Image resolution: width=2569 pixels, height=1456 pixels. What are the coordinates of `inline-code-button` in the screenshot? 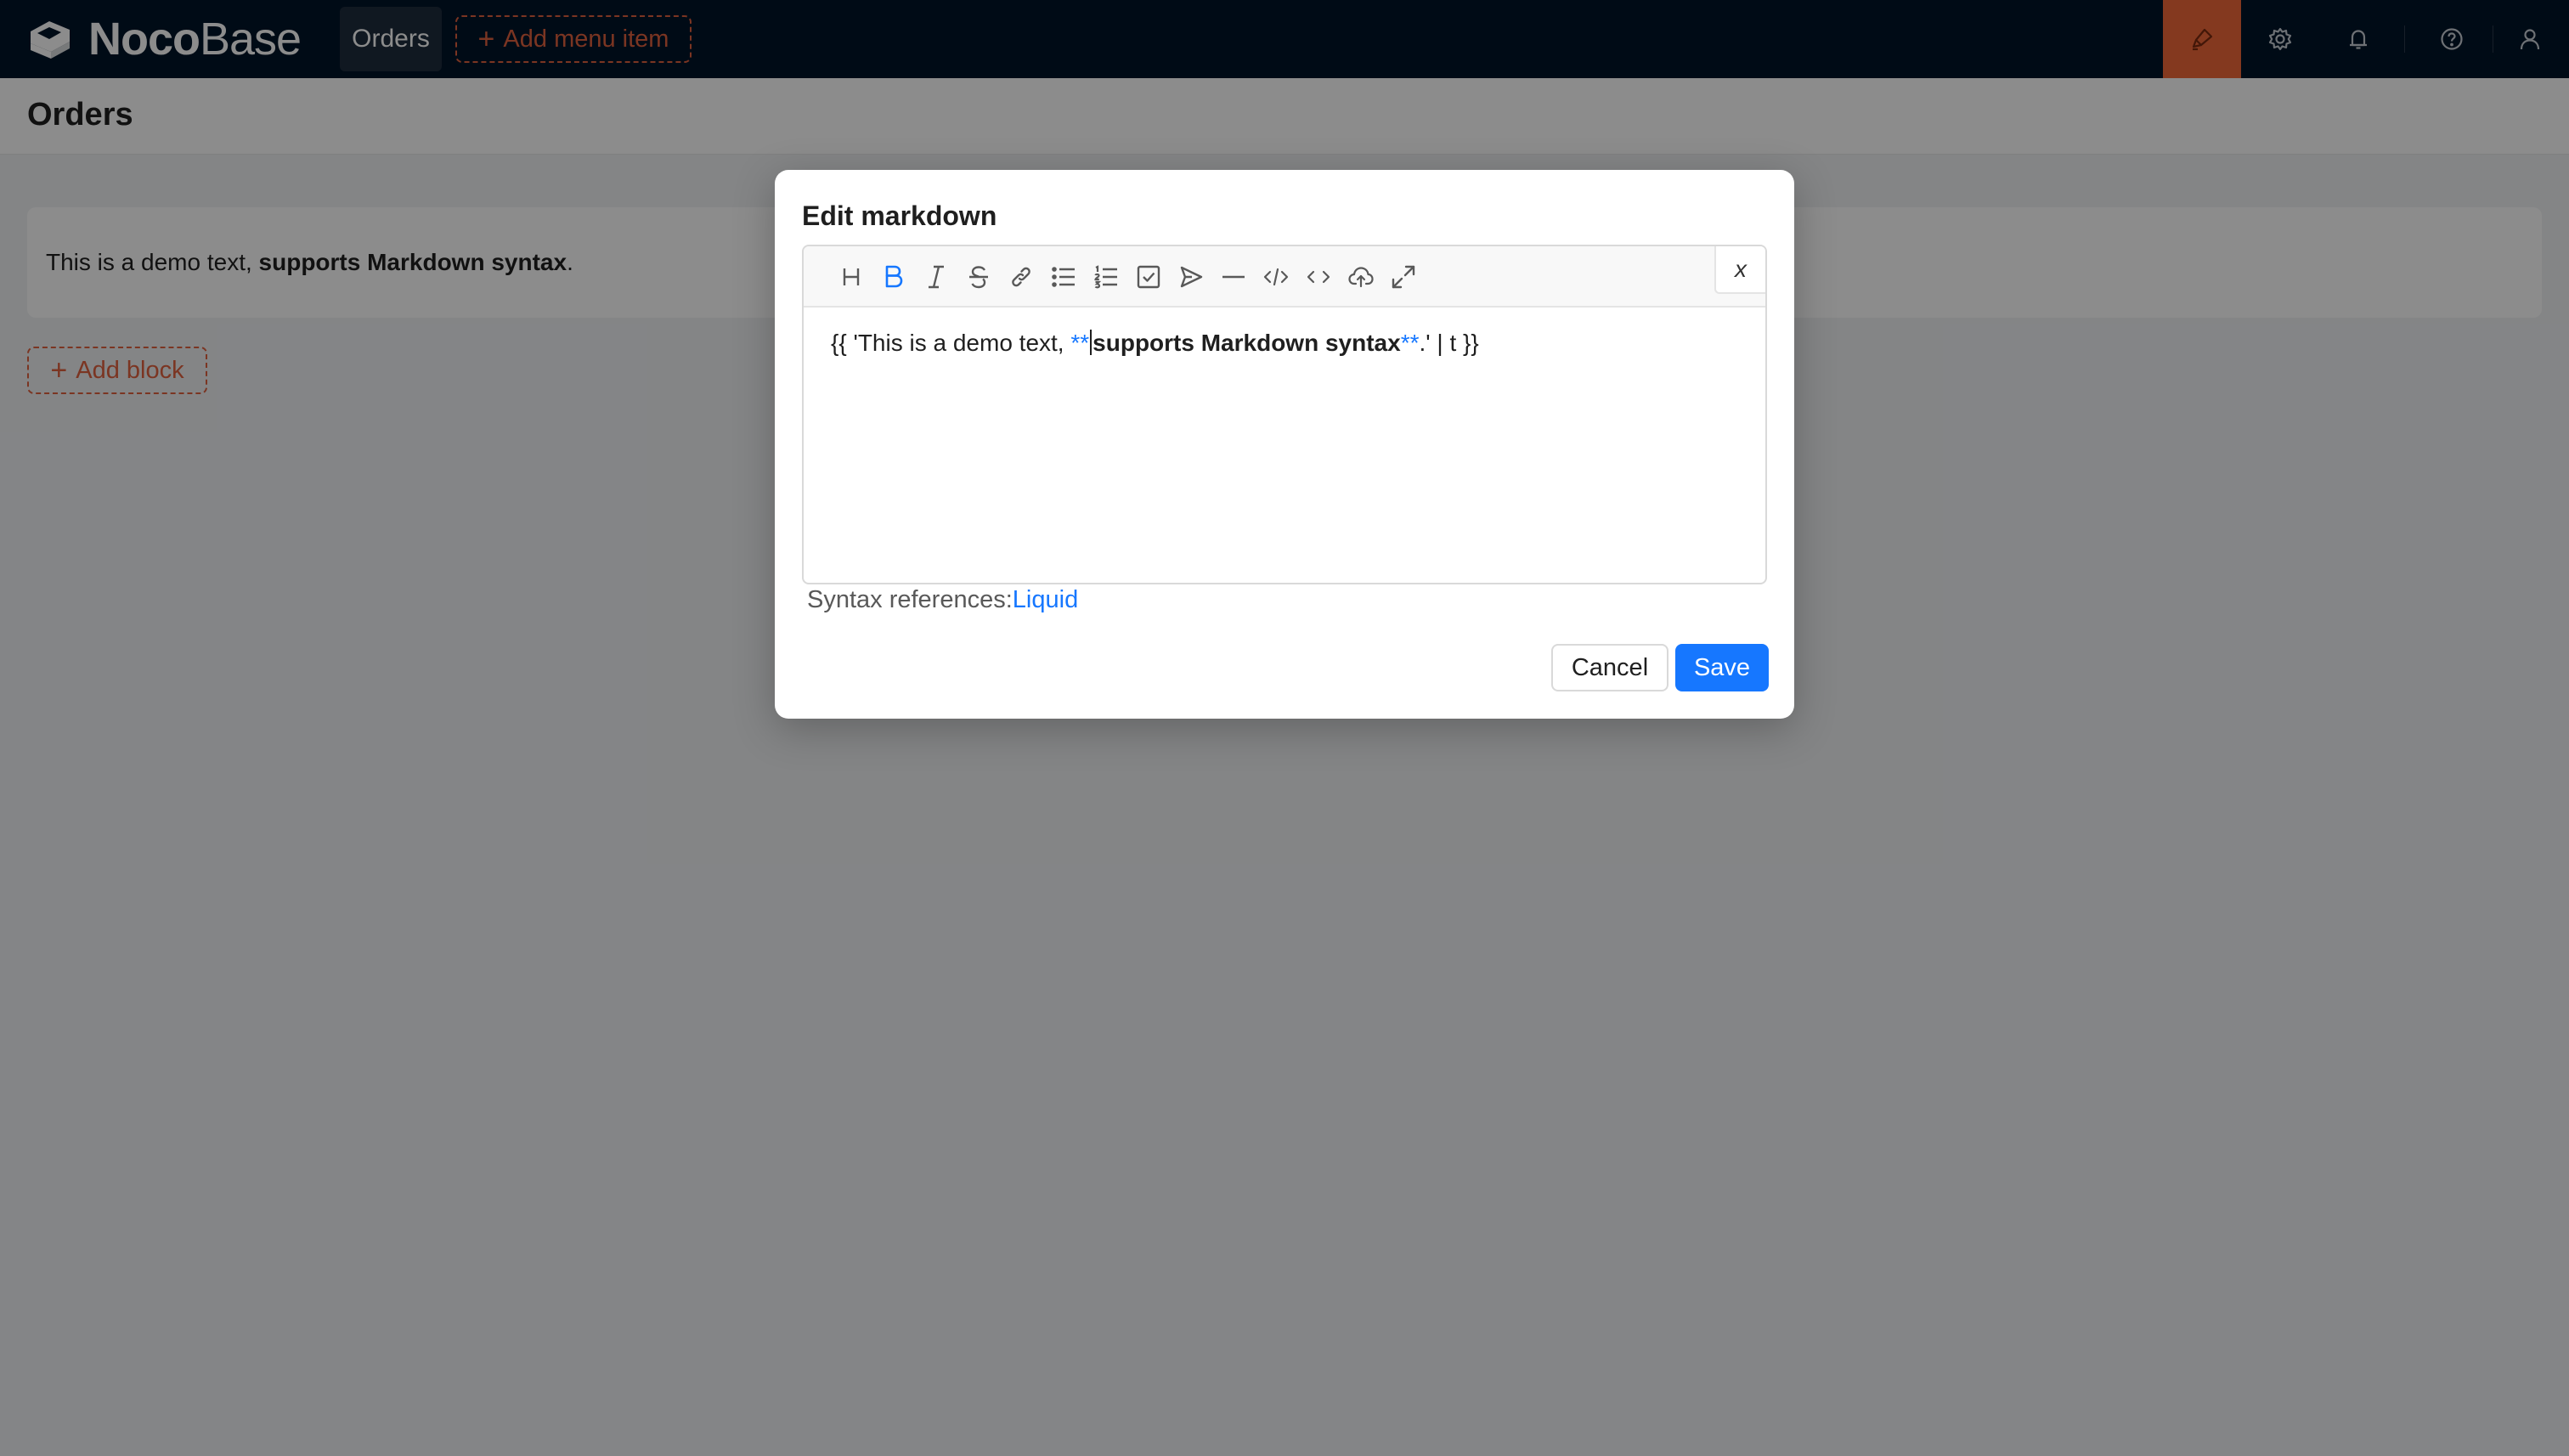 It's located at (1319, 277).